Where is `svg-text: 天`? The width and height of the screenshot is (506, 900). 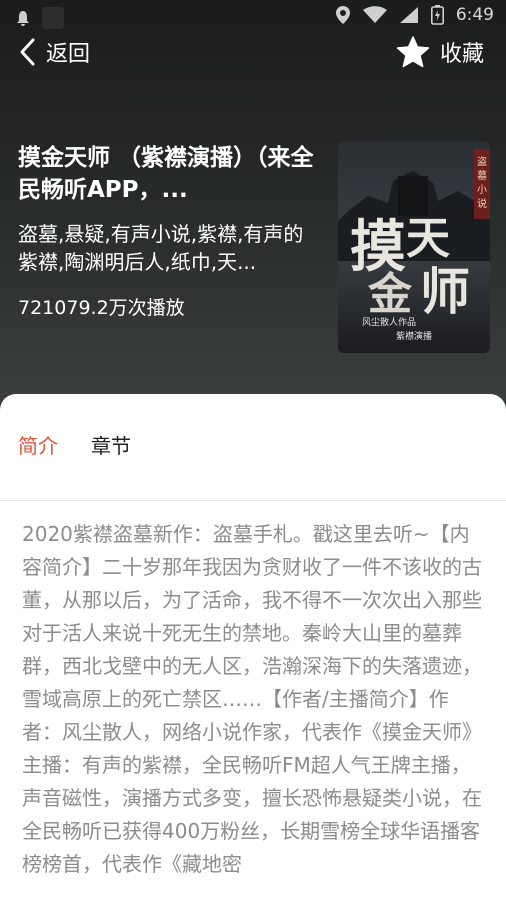
svg-text: 天 is located at coordinates (428, 238).